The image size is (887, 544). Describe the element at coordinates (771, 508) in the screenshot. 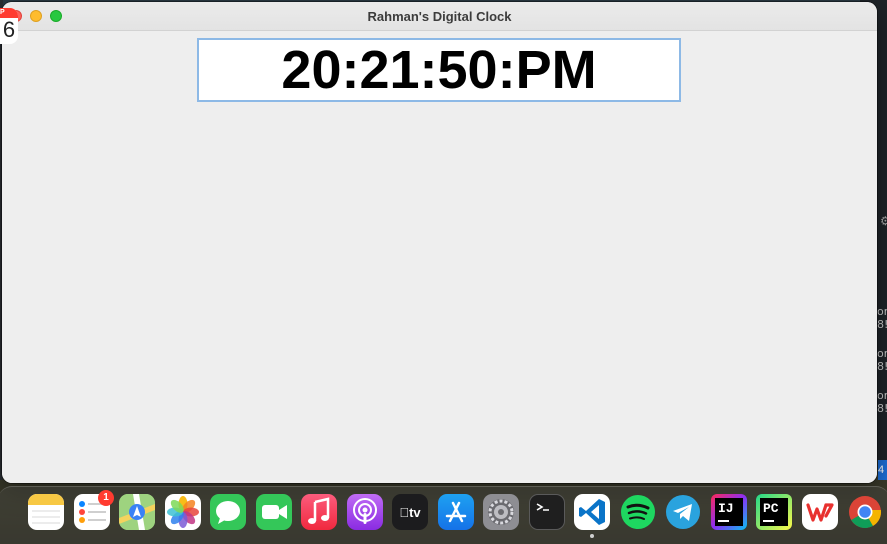

I see `pycharm-label: PC` at that location.